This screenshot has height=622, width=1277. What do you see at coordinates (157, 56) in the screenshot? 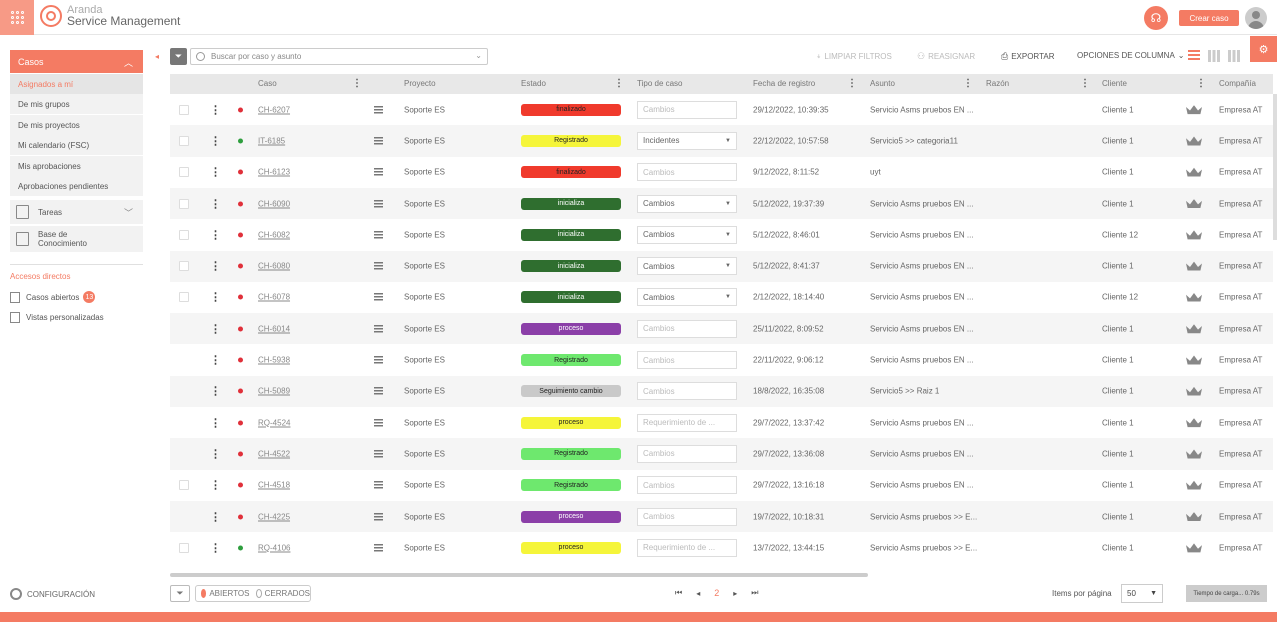
I see `collapse-sidebar-icon: ◂` at bounding box center [157, 56].